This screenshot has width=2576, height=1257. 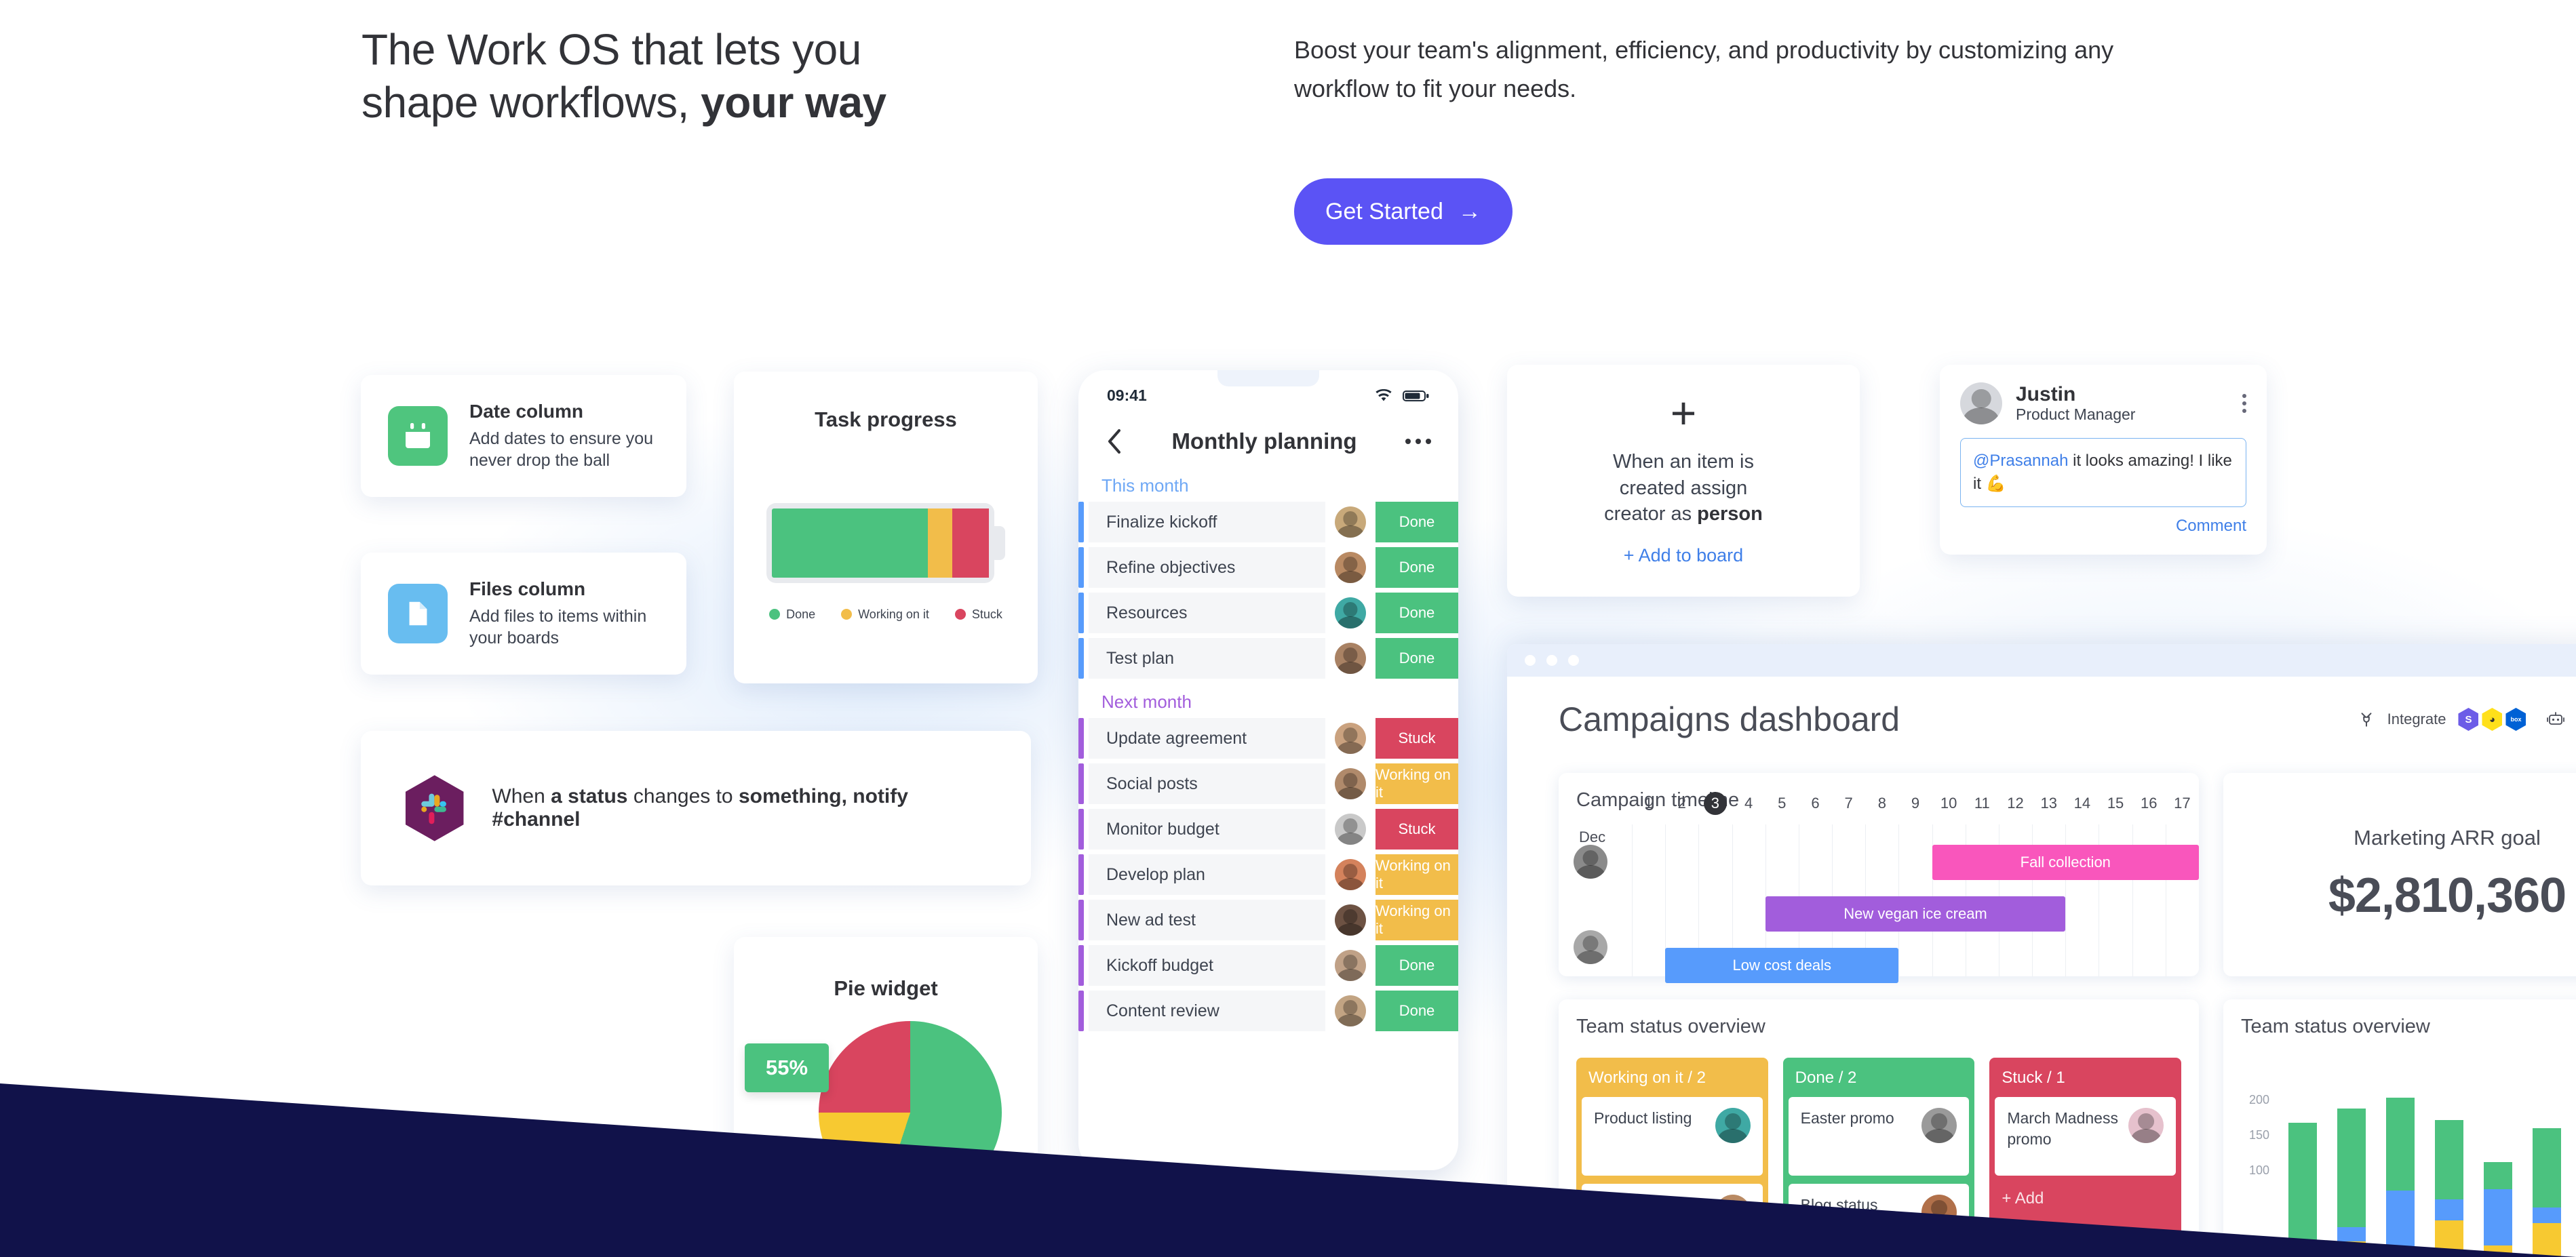 I want to click on timeline-day-4: 4, so click(x=1748, y=803).